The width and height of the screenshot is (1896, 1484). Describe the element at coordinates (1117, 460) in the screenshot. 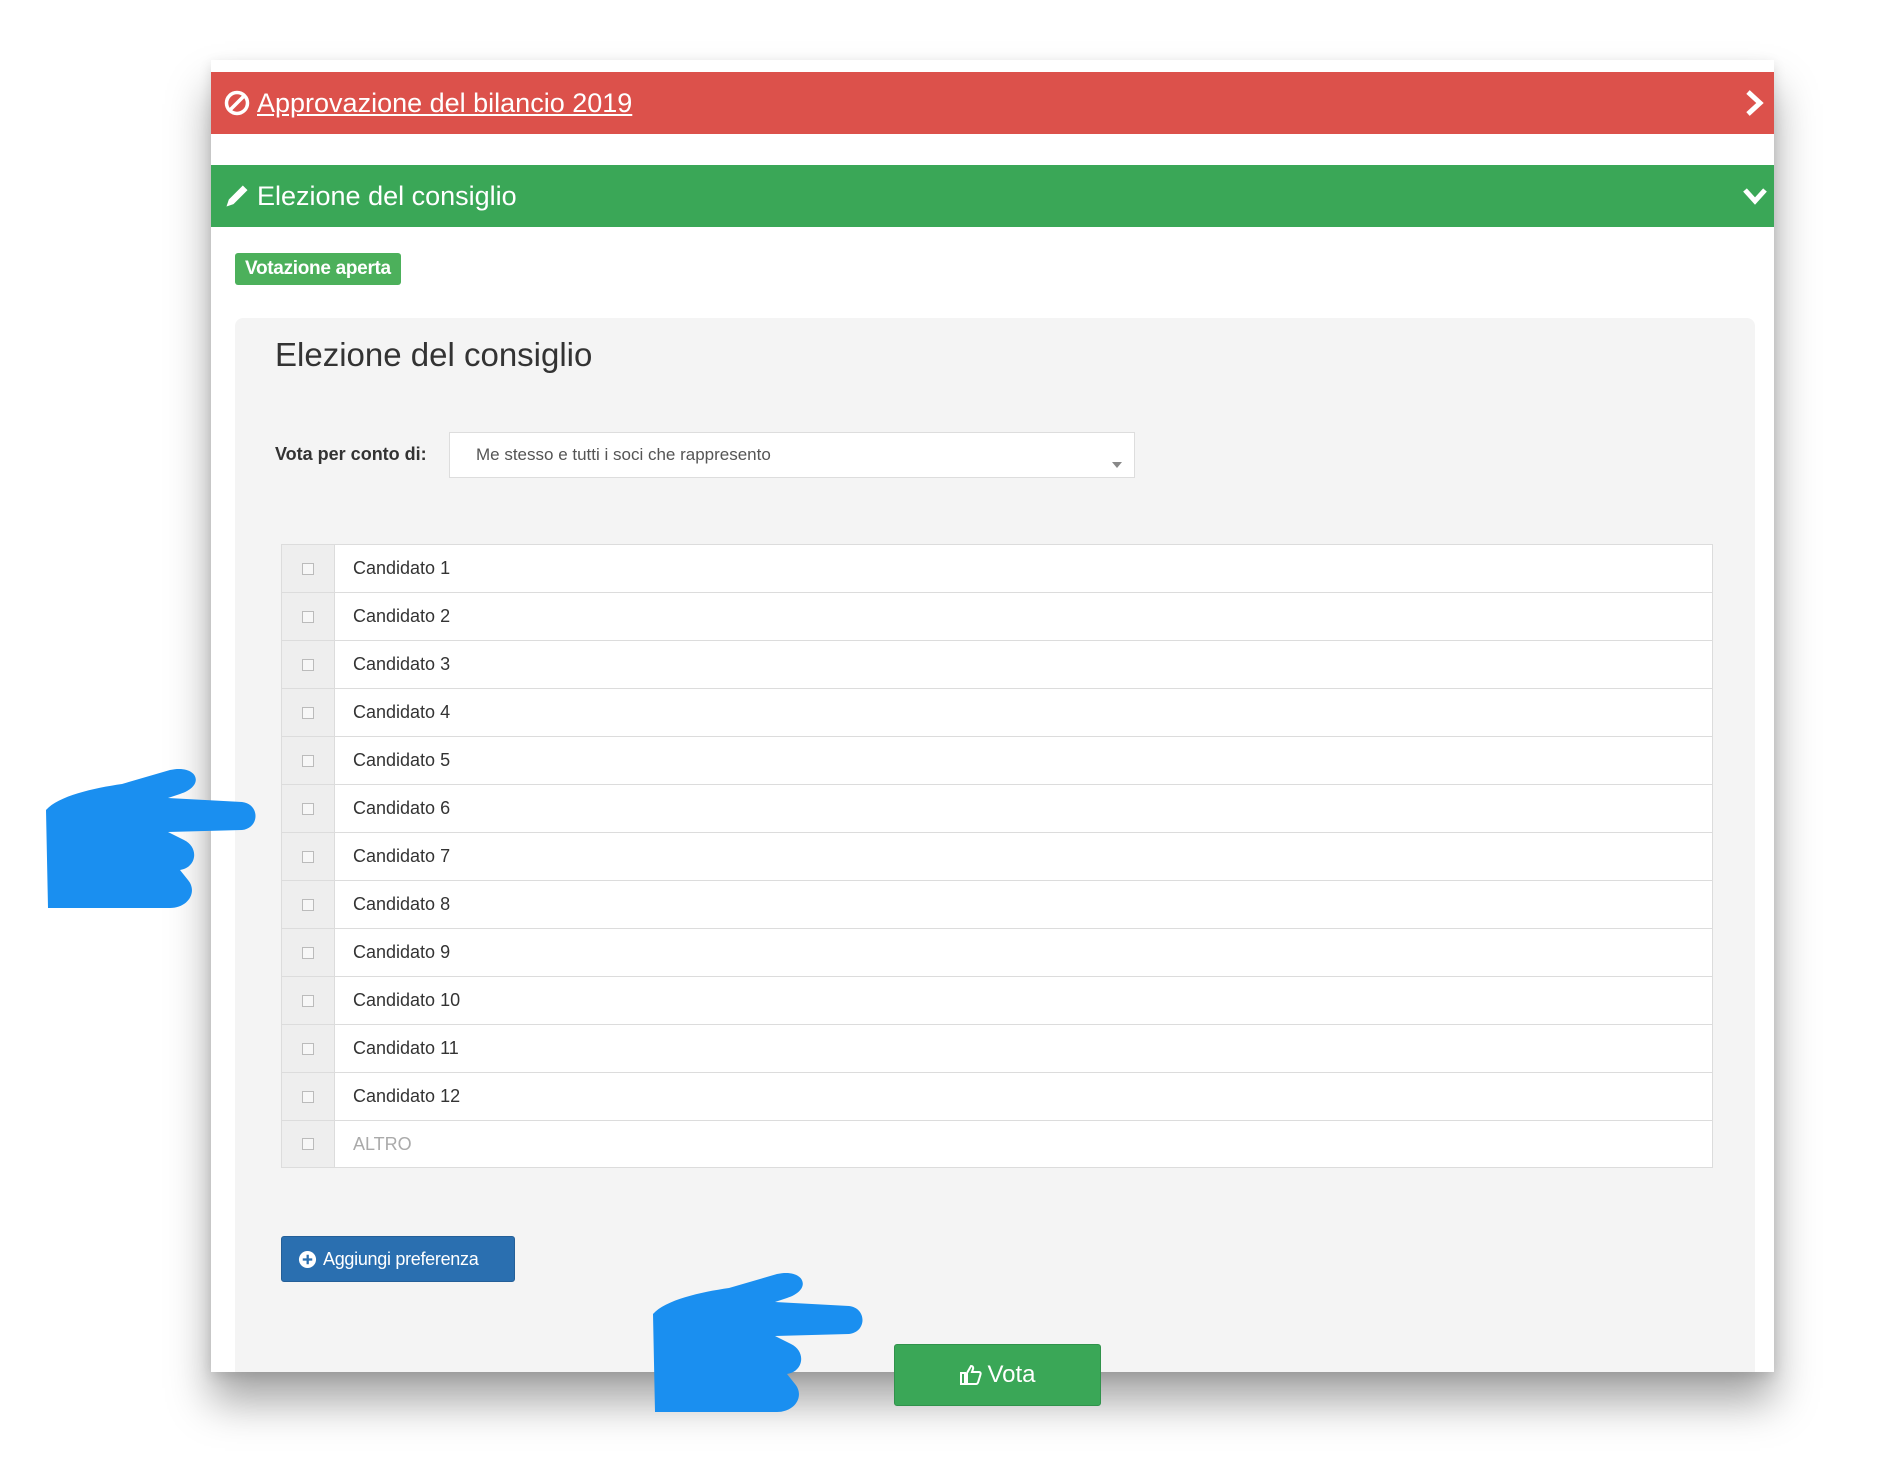

I see `caret-down-icon` at that location.